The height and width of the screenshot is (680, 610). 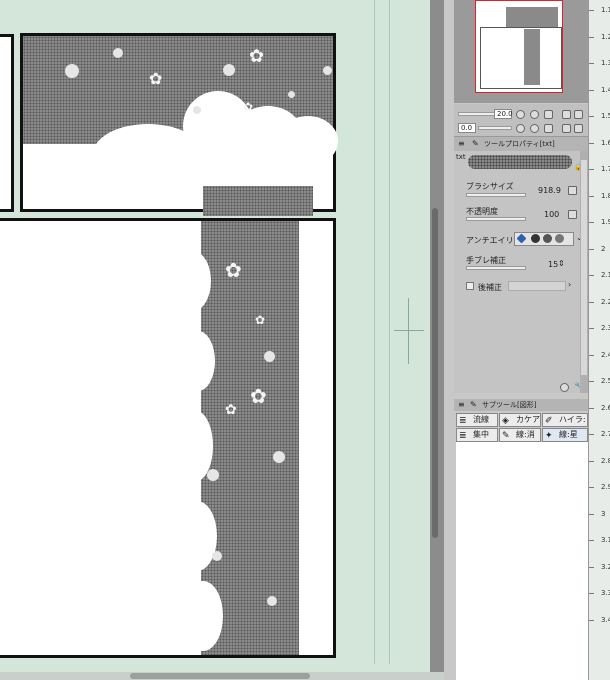 What do you see at coordinates (578, 114) in the screenshot?
I see `fullscreen-icon` at bounding box center [578, 114].